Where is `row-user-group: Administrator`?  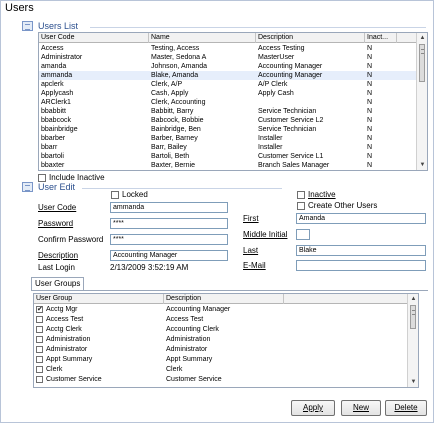 row-user-group: Administrator is located at coordinates (67, 349).